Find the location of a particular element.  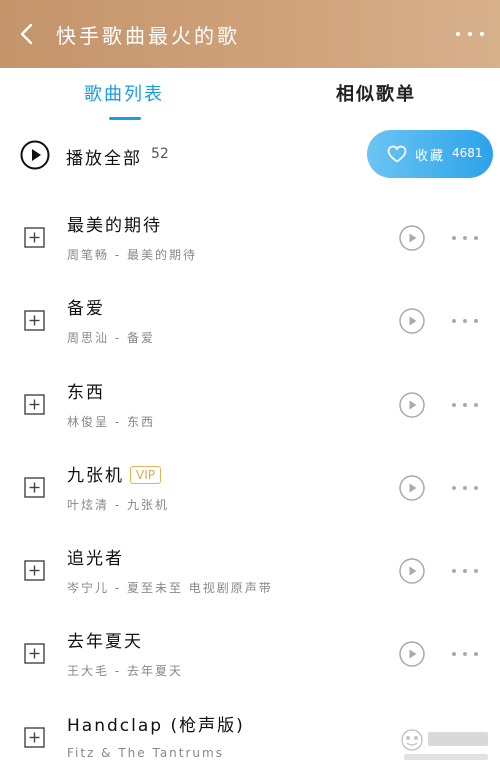

tab-active-indicator is located at coordinates (125, 118).